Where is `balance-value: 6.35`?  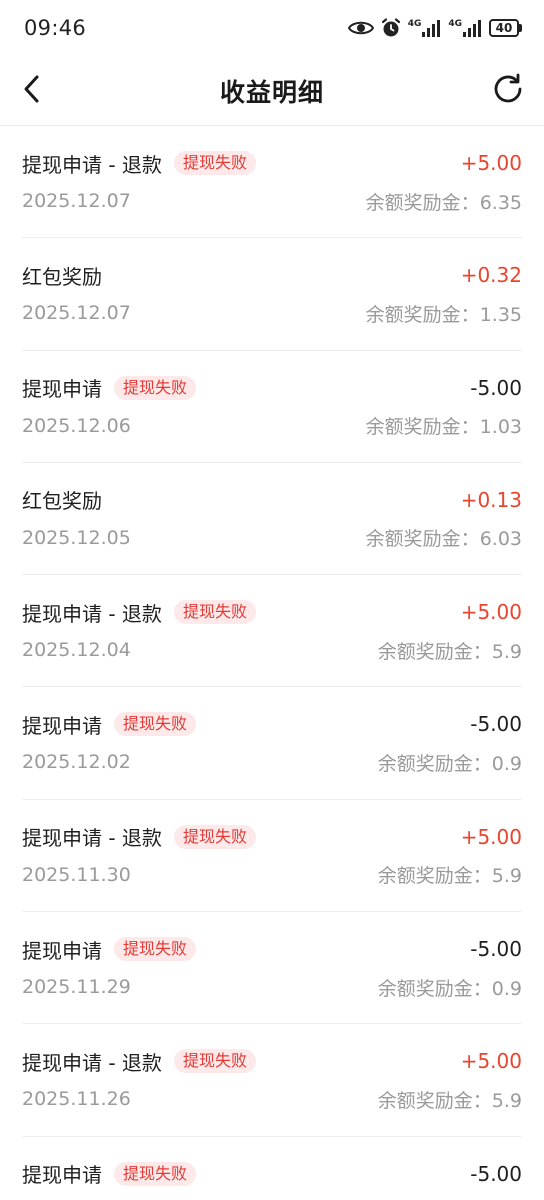 balance-value: 6.35 is located at coordinates (500, 202).